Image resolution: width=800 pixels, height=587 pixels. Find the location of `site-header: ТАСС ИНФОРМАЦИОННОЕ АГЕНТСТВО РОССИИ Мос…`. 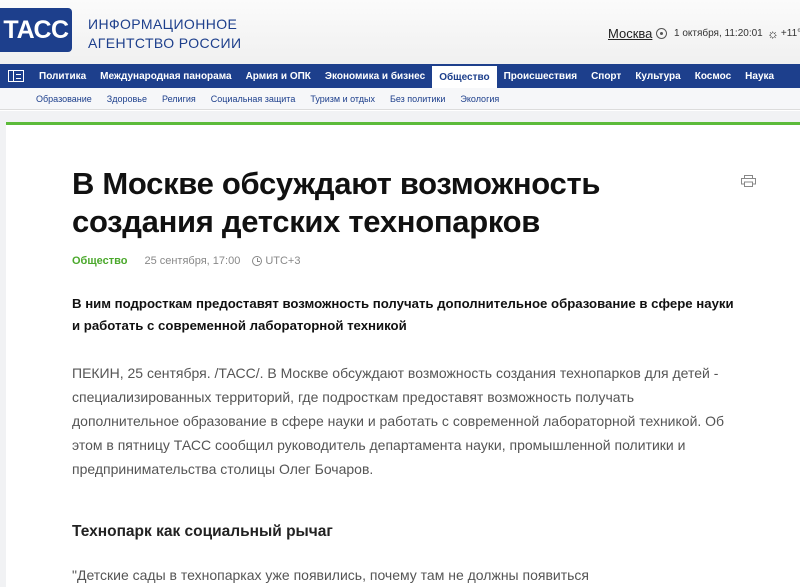

site-header: ТАСС ИНФОРМАЦИОННОЕ АГЕНТСТВО РОССИИ Мос… is located at coordinates (400, 32).